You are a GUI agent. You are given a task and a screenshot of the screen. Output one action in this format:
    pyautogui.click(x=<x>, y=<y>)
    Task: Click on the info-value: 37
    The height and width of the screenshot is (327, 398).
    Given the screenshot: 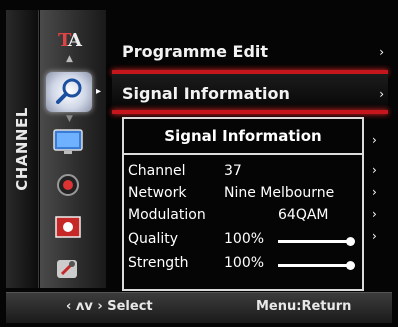 What is the action you would take?
    pyautogui.click(x=233, y=171)
    